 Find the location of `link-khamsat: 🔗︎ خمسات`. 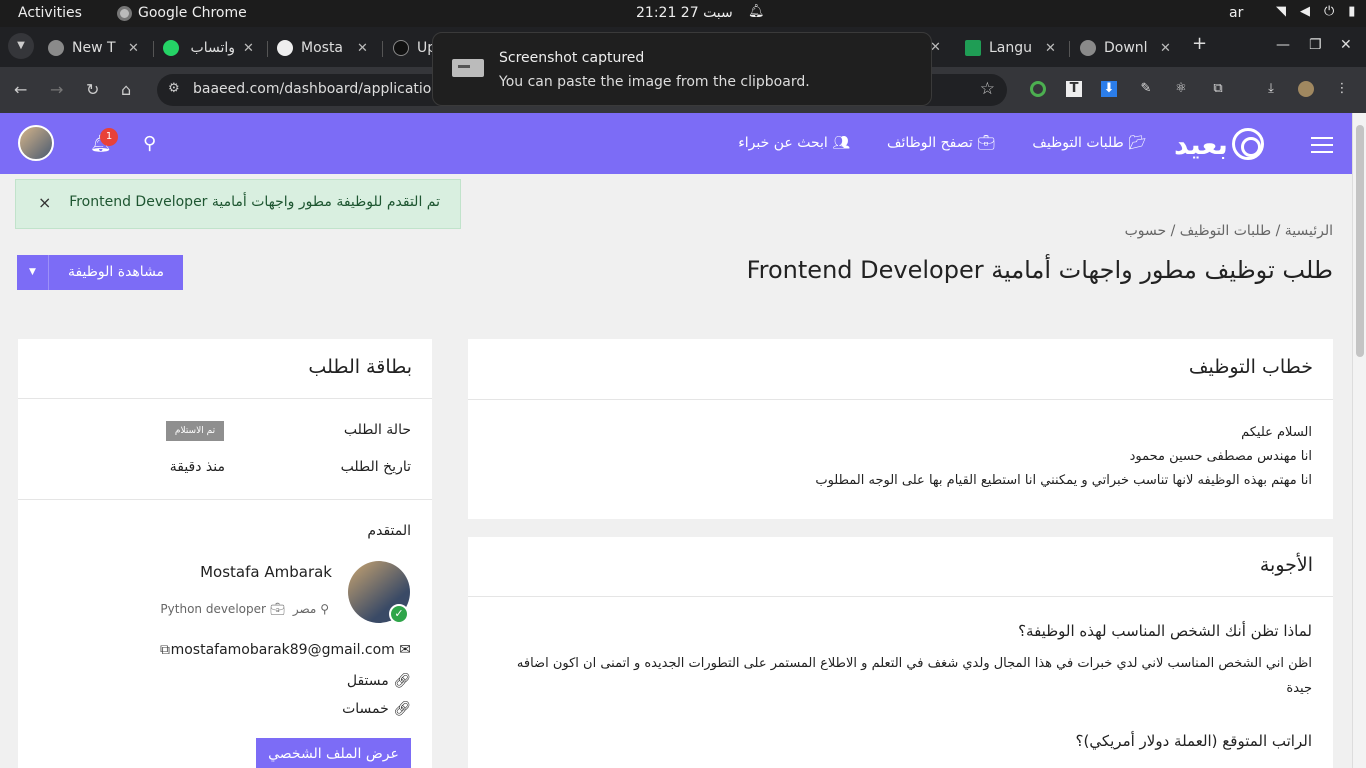

link-khamsat: 🔗︎ خمسات is located at coordinates (376, 709).